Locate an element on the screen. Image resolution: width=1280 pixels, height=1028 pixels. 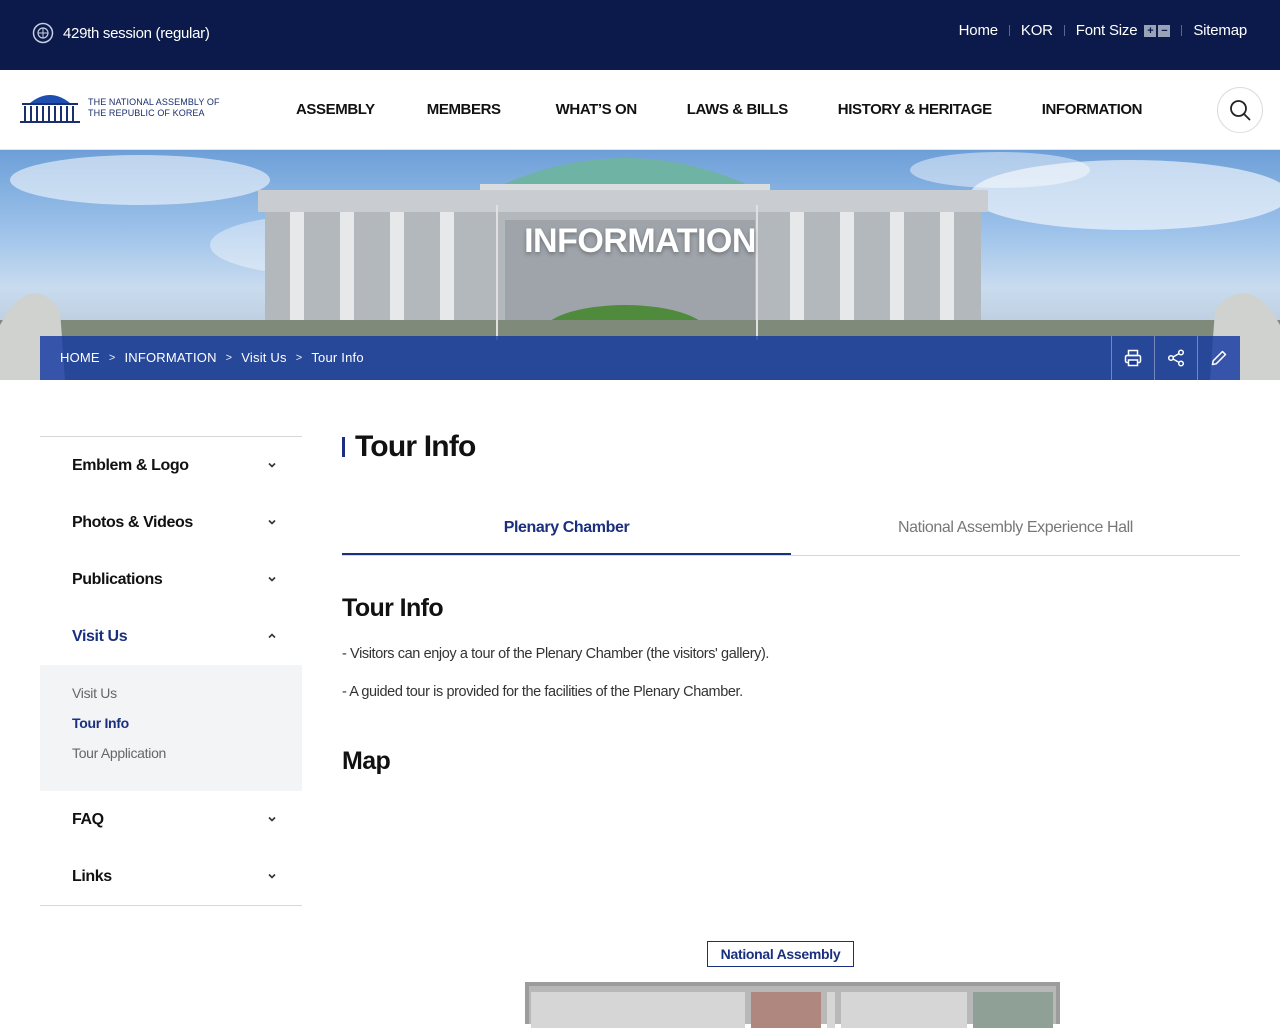
nav-history-heritage: HISTORY & HERITAGE is located at coordinates (915, 109).